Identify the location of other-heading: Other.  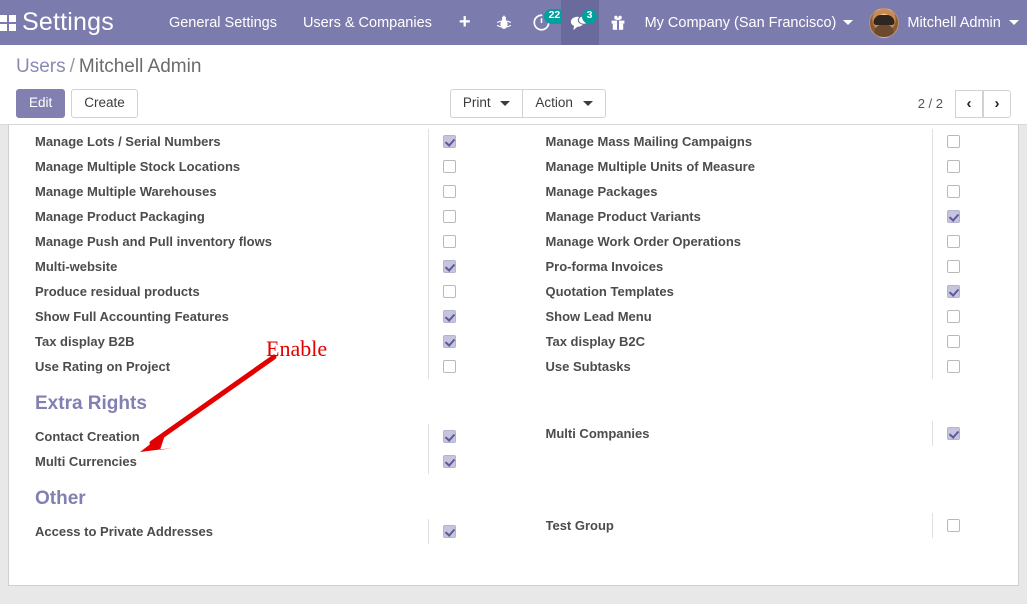
(60, 498).